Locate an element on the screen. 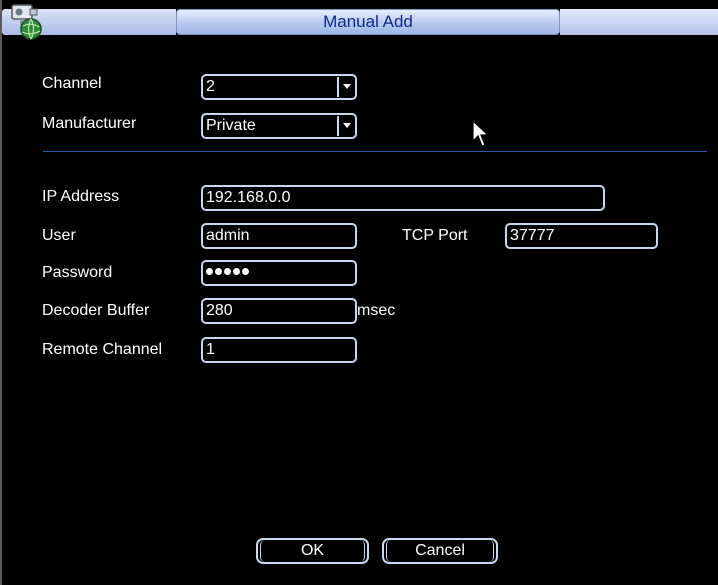 The height and width of the screenshot is (585, 718). password-mask is located at coordinates (228, 272).